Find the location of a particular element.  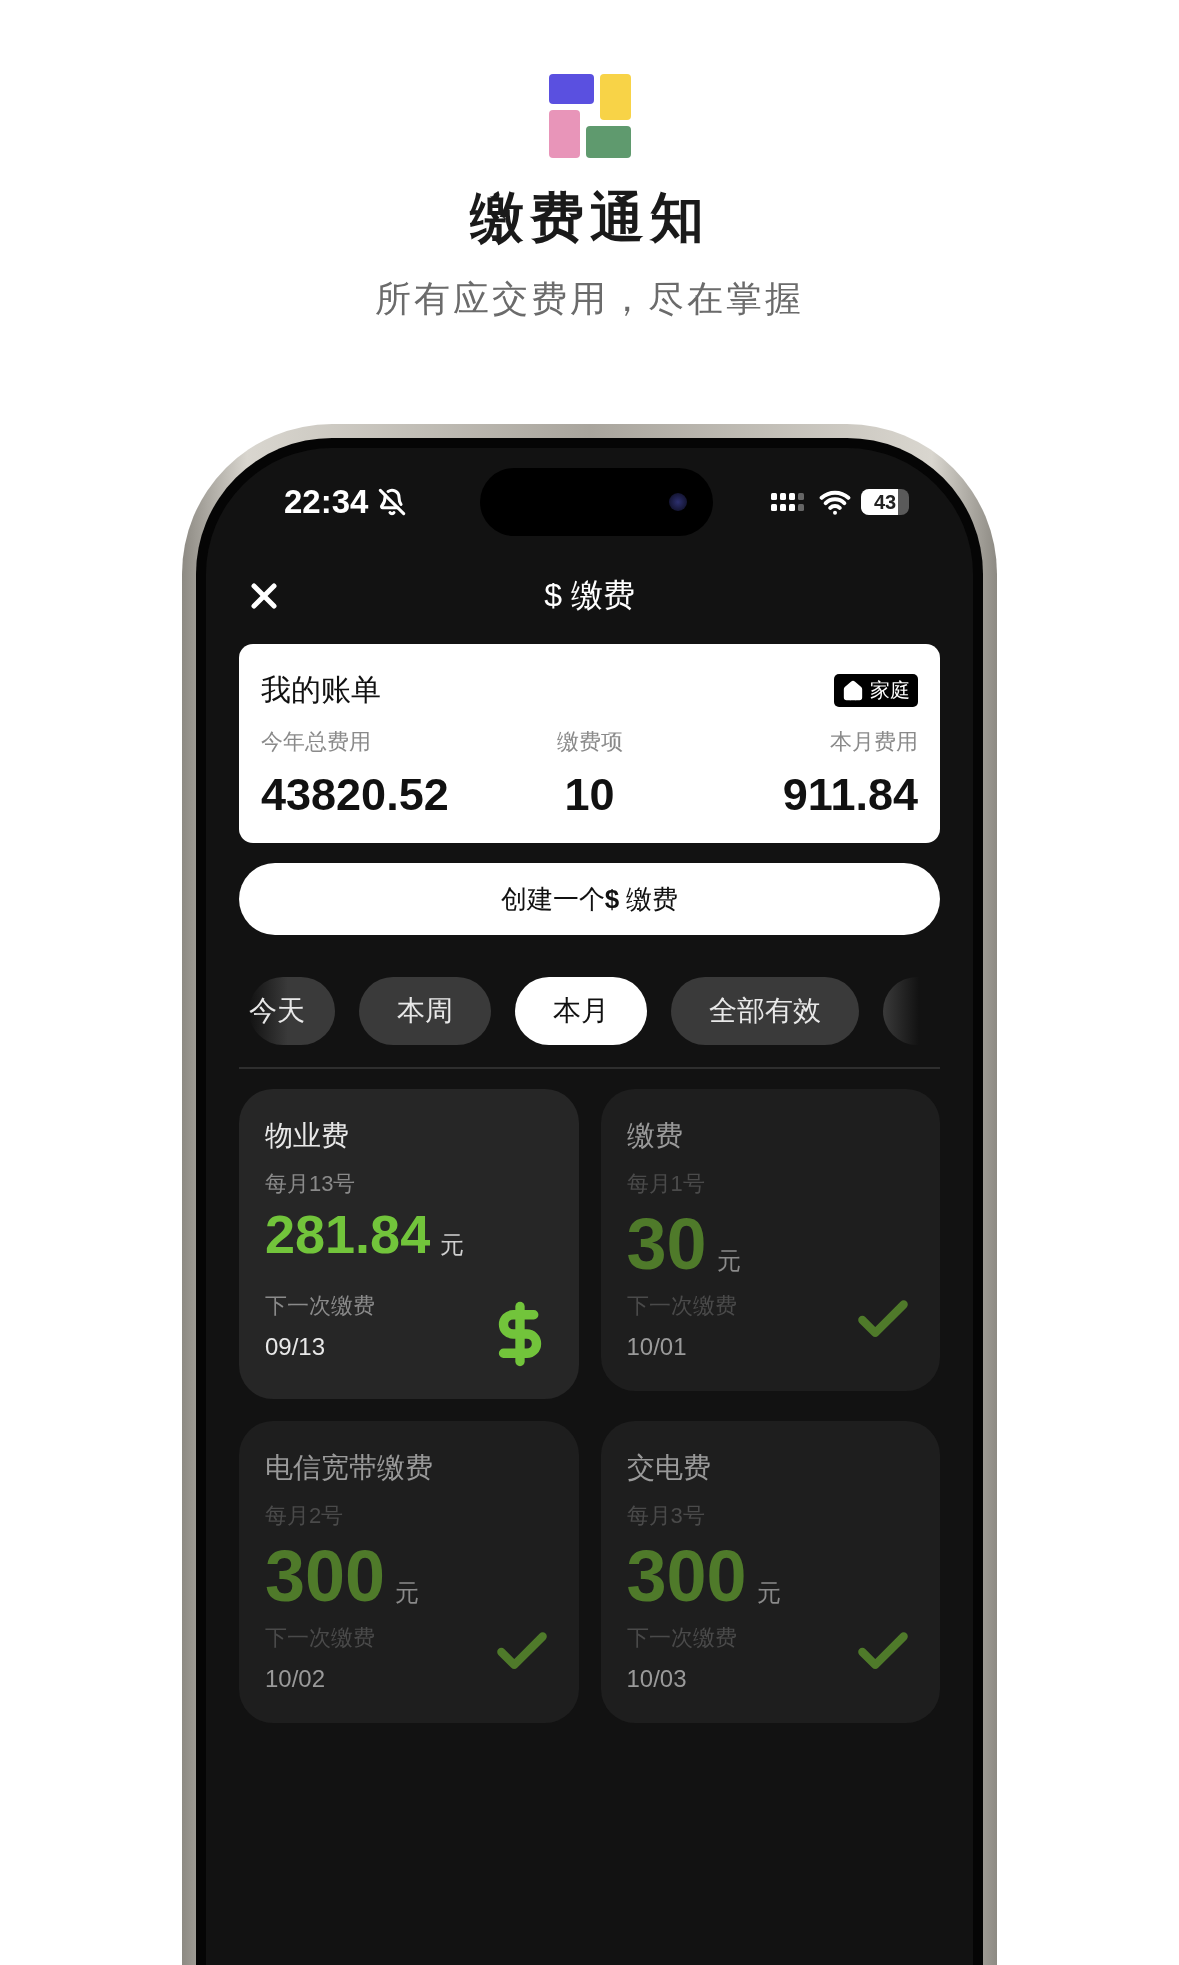

payment-name: 物业费 is located at coordinates (307, 1136).